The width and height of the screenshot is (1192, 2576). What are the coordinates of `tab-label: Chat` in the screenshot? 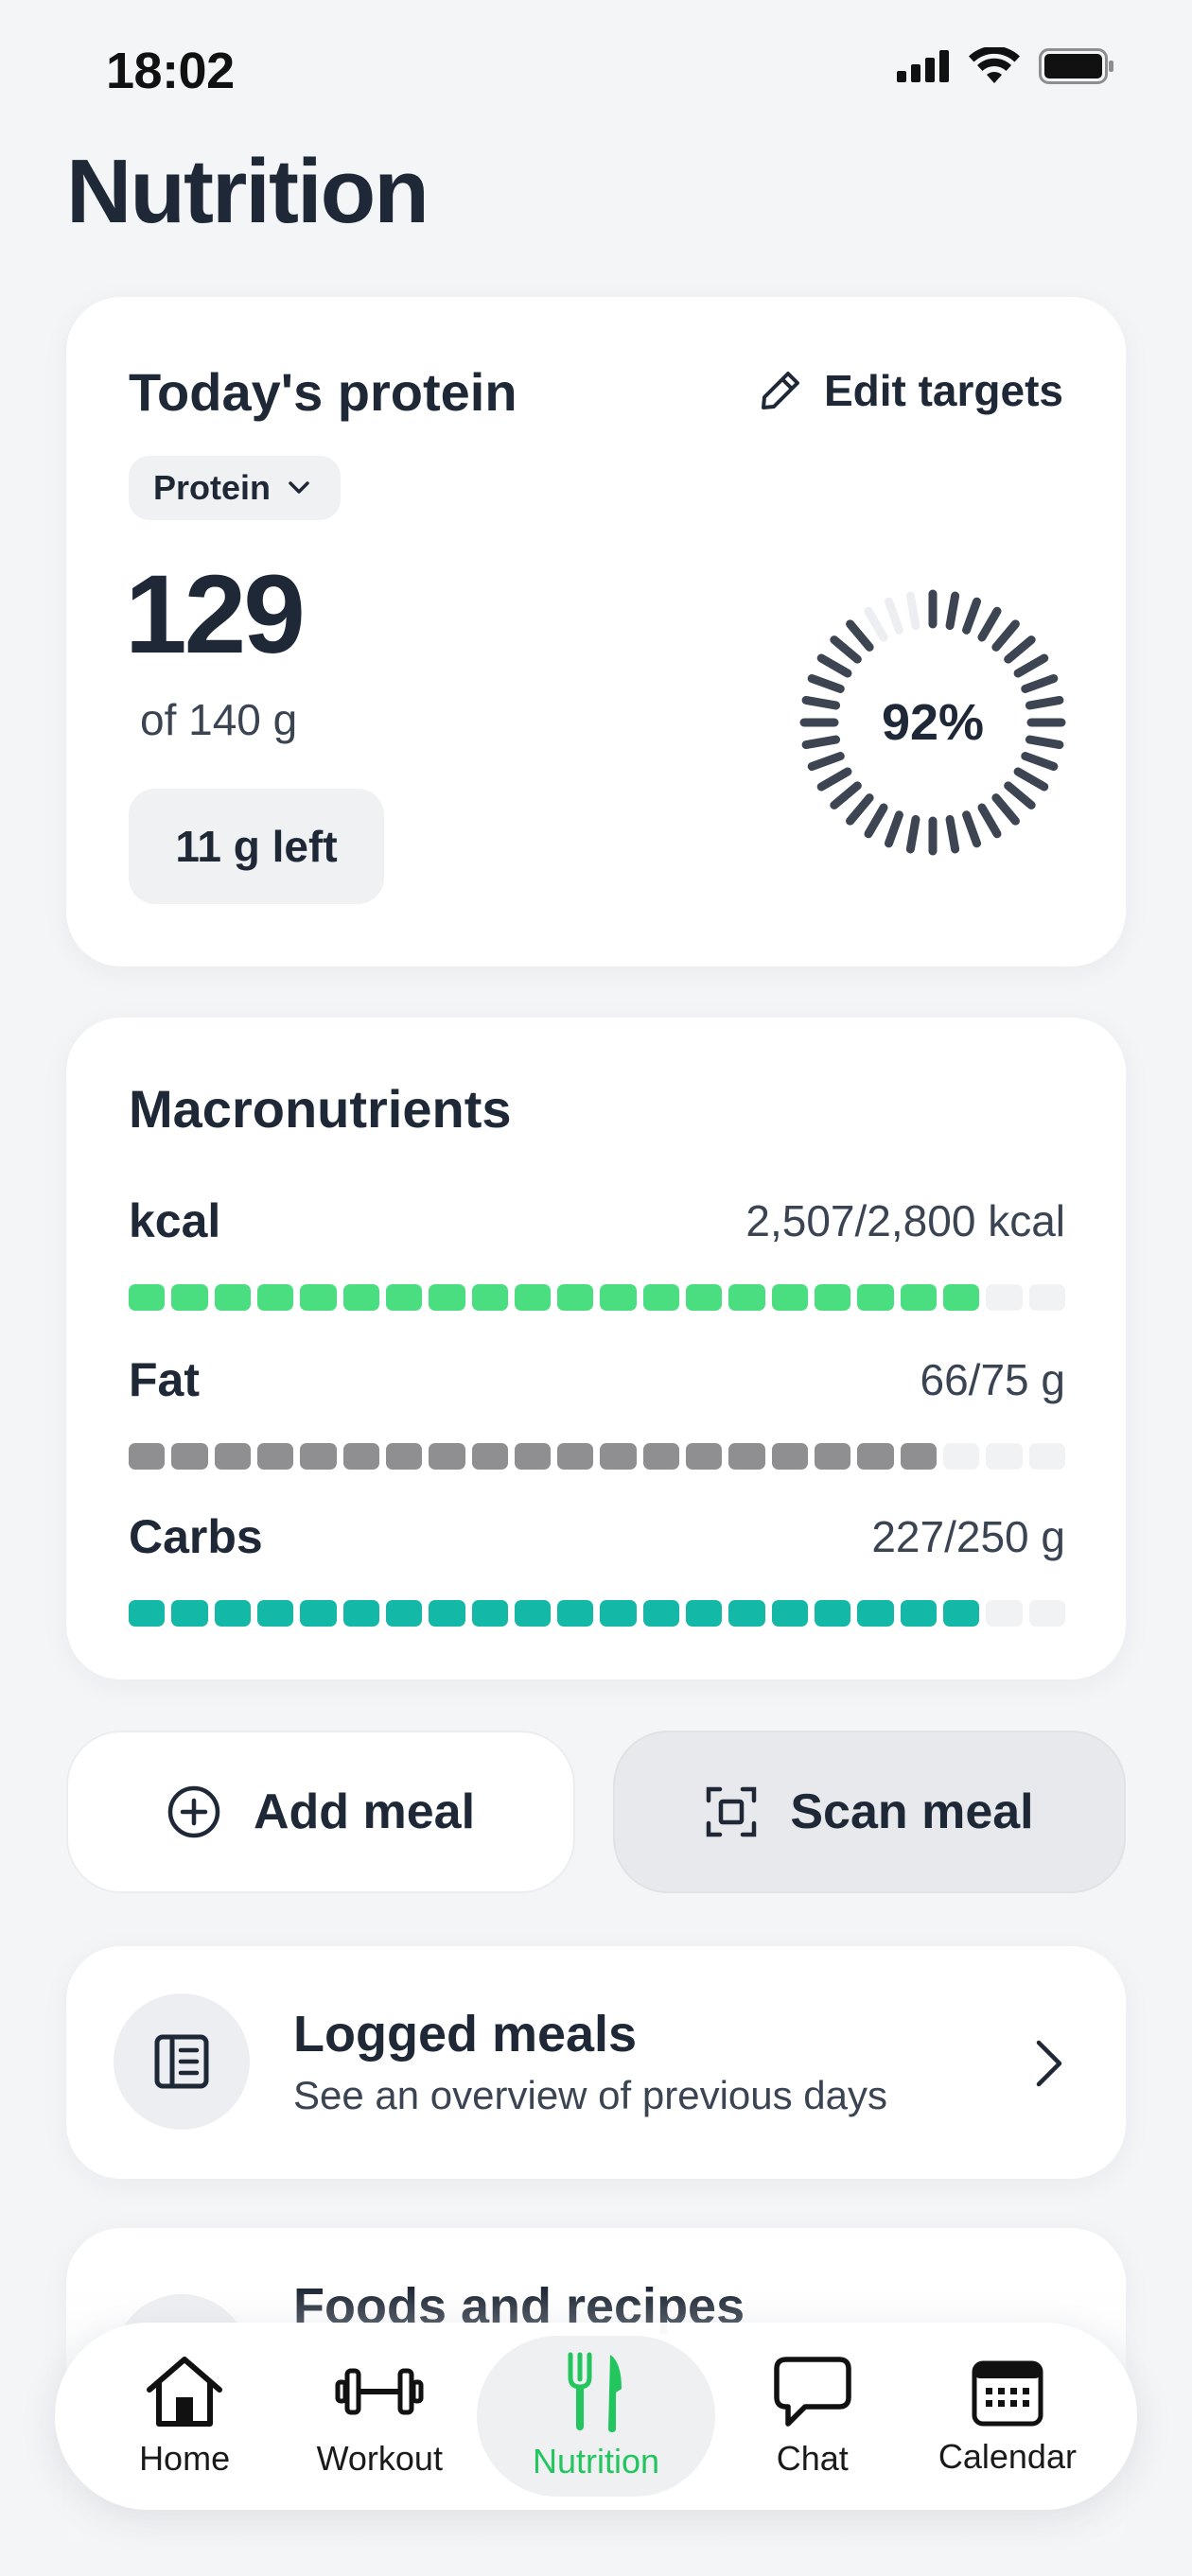 It's located at (812, 2458).